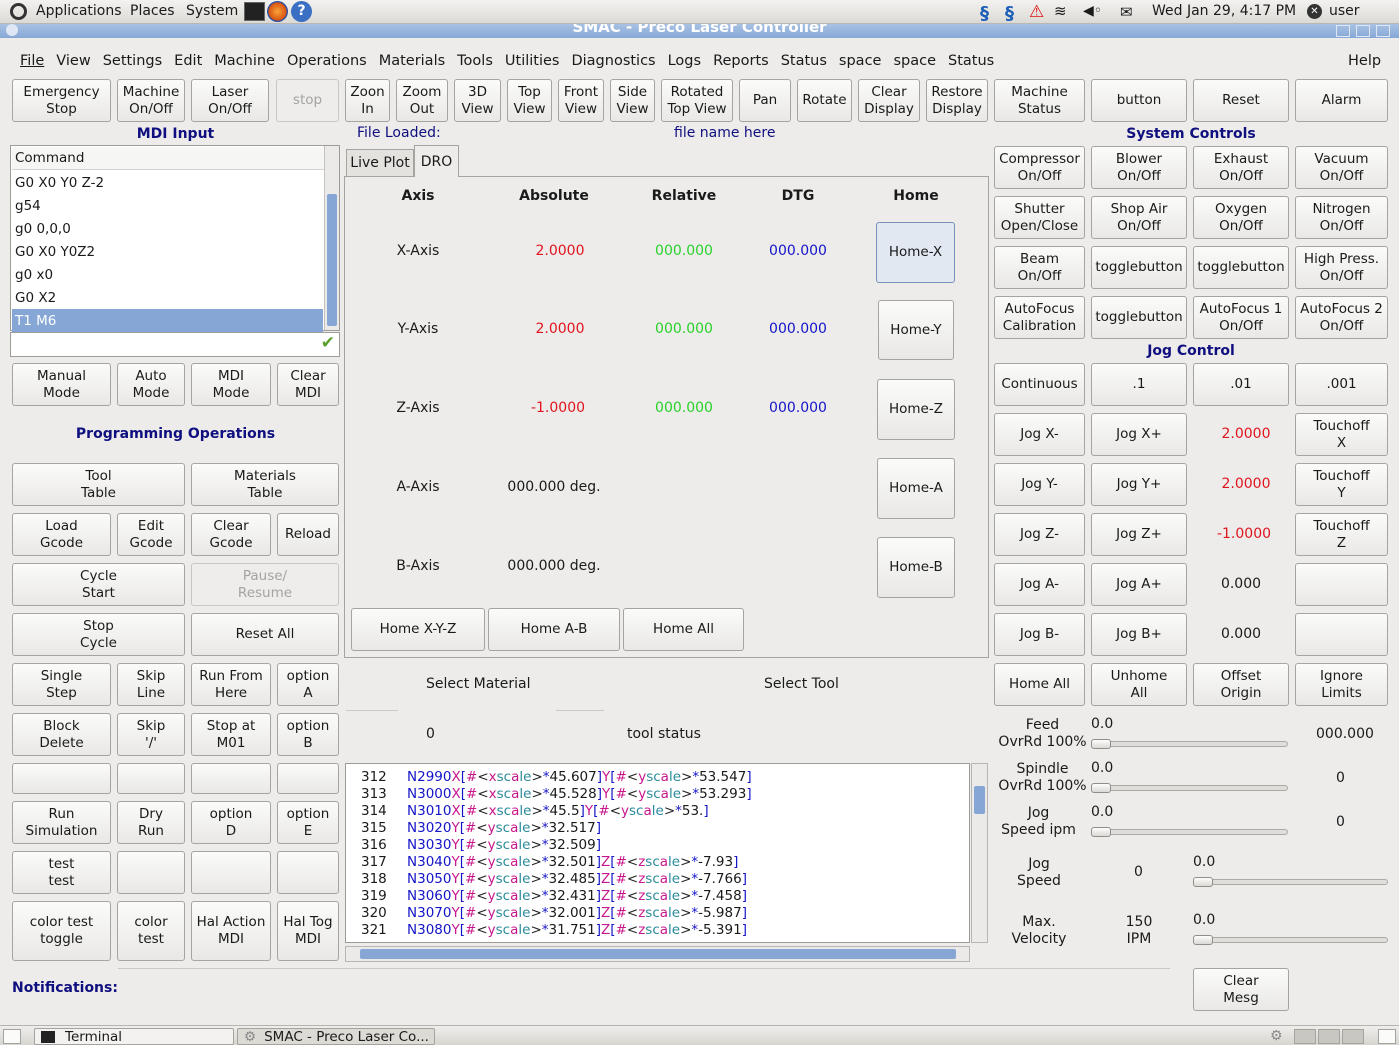 The height and width of the screenshot is (1045, 1399). Describe the element at coordinates (73, 61) in the screenshot. I see `menu-view: View` at that location.